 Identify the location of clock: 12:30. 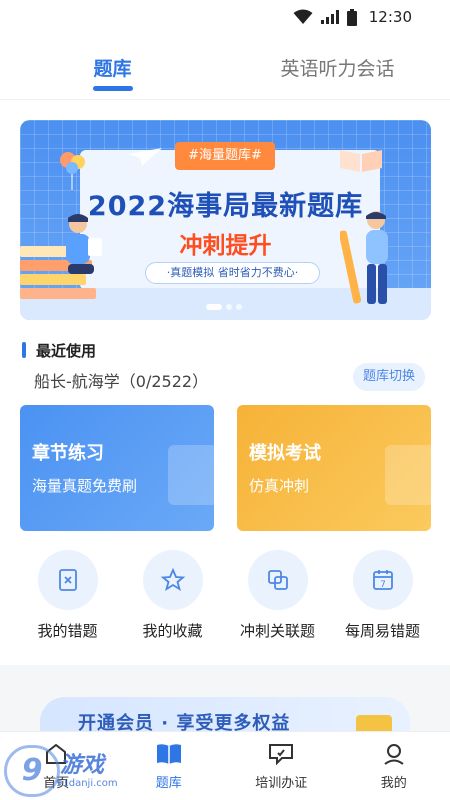
(390, 17).